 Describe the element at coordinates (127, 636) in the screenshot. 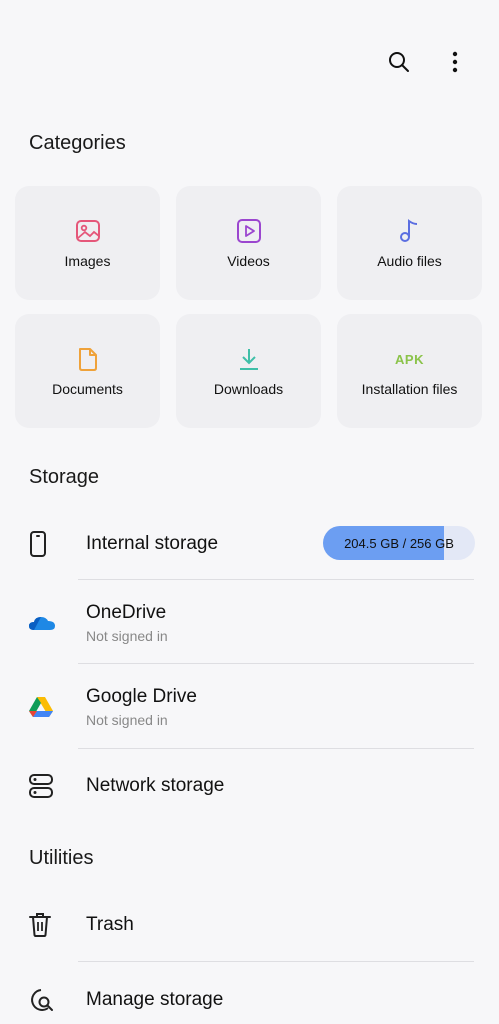

I see `onedrive-status: Not signed in` at that location.